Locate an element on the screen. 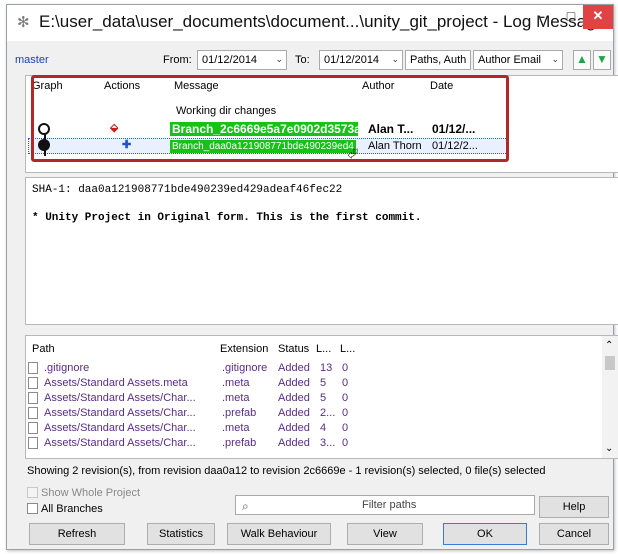 This screenshot has width=618, height=554. show-whole-project-label: Show Whole Project is located at coordinates (91, 493).